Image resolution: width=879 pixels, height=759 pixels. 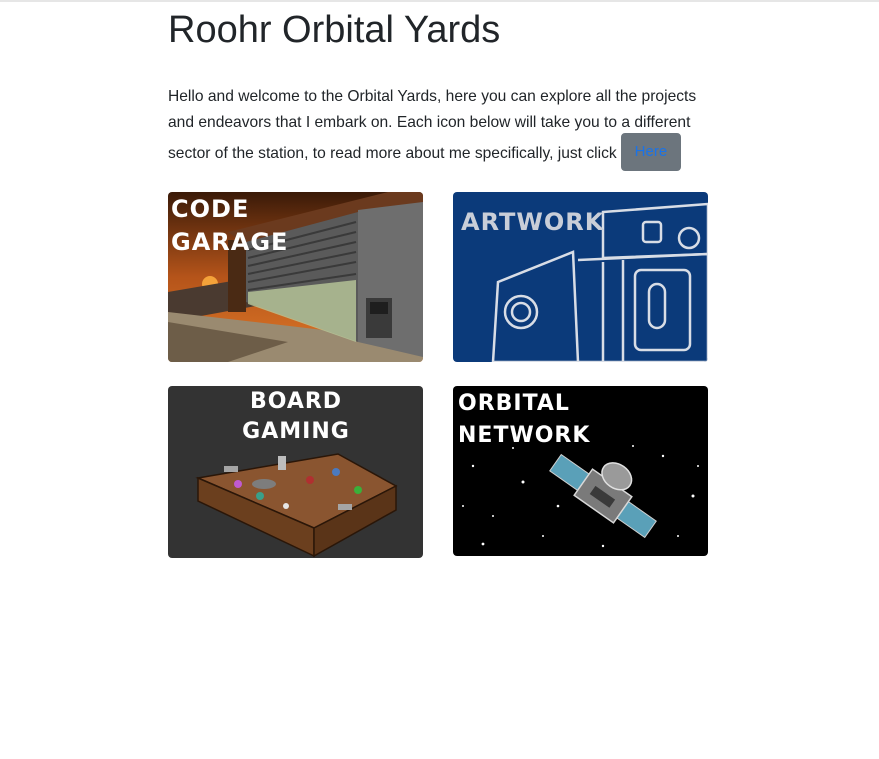 I want to click on tile-artwork: ARTWORK, so click(x=580, y=277).